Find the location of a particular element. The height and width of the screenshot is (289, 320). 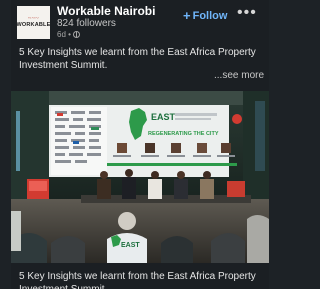

company-name: Workable Nairobi is located at coordinates (106, 11).